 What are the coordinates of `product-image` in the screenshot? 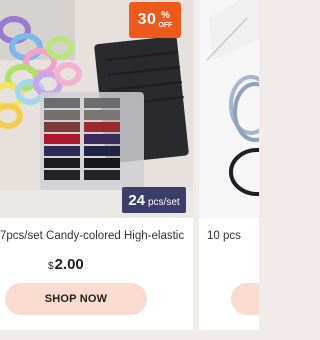 It's located at (229, 109).